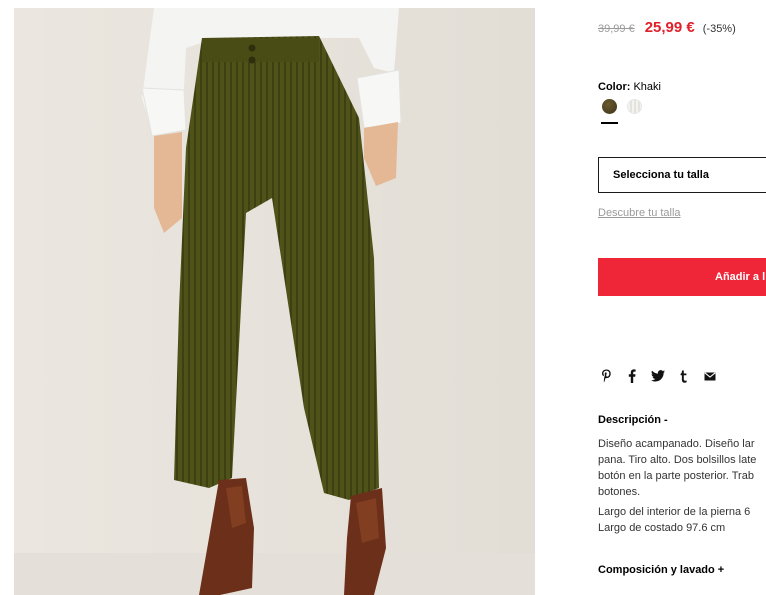 The height and width of the screenshot is (595, 766). I want to click on description-title: Descripción -, so click(633, 420).